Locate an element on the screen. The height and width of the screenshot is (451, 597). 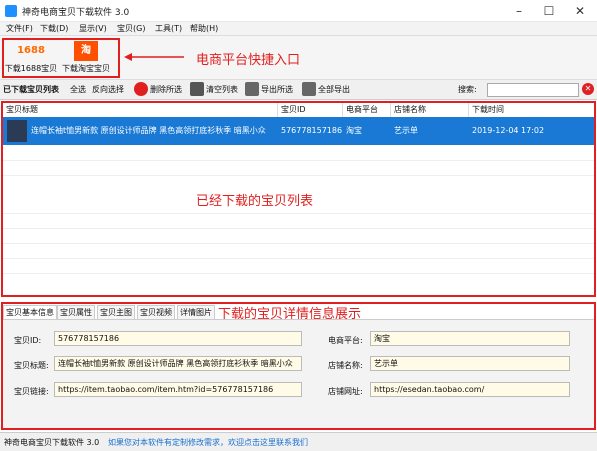
export-all-icon is located at coordinates (309, 89).